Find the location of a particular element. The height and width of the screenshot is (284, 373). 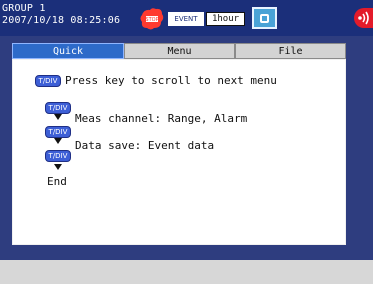

svg-text: STOP is located at coordinates (151, 20).